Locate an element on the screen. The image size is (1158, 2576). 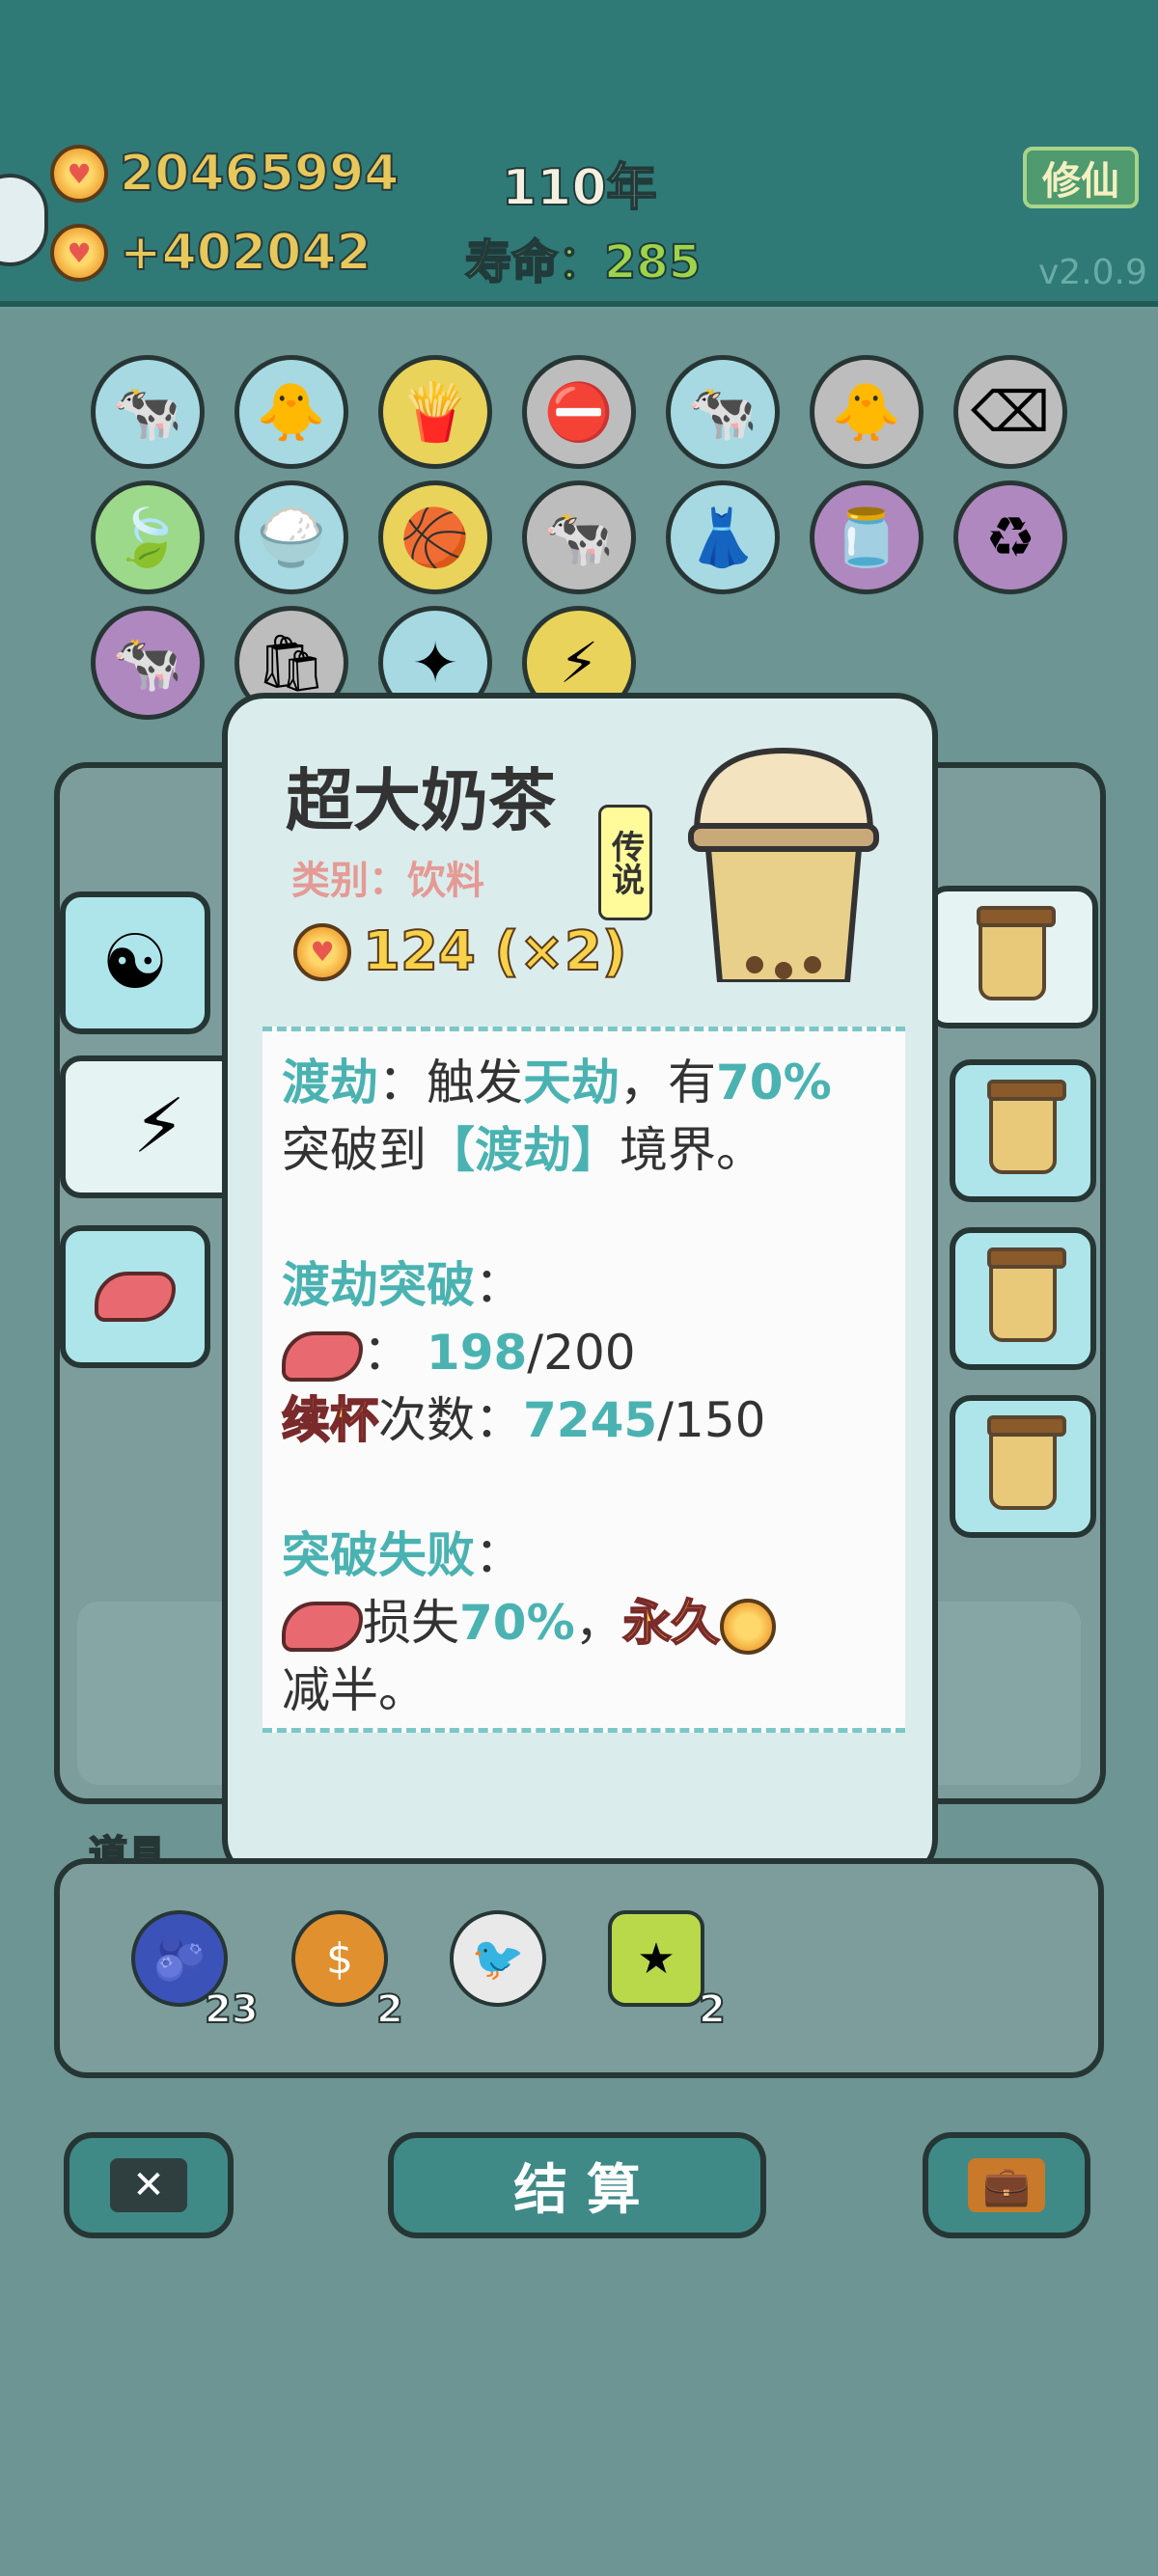
coin-income: ♥ +402042 is located at coordinates (211, 253).